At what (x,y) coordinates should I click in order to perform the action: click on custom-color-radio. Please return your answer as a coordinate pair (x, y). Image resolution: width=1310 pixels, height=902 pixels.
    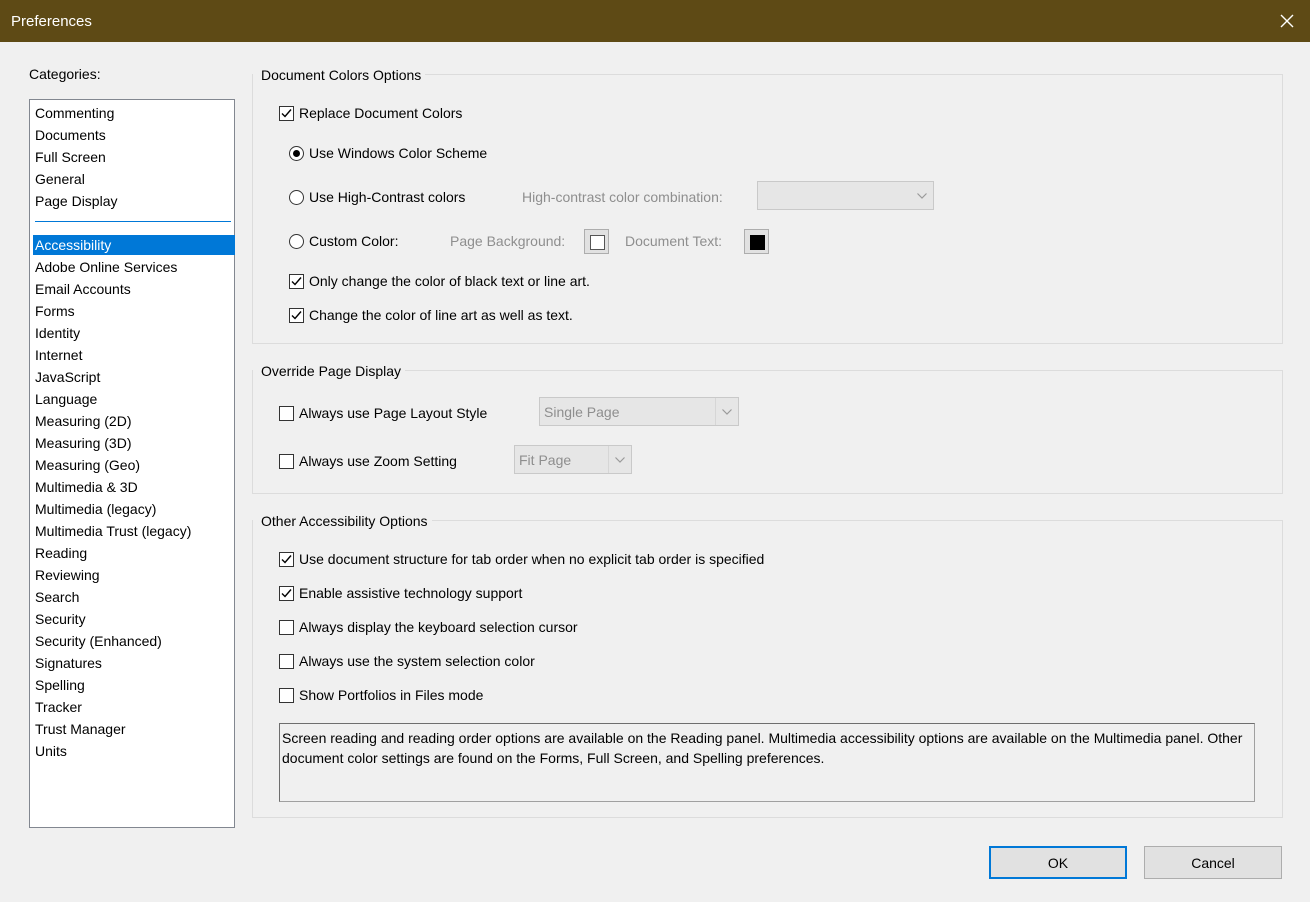
    Looking at the image, I should click on (296, 241).